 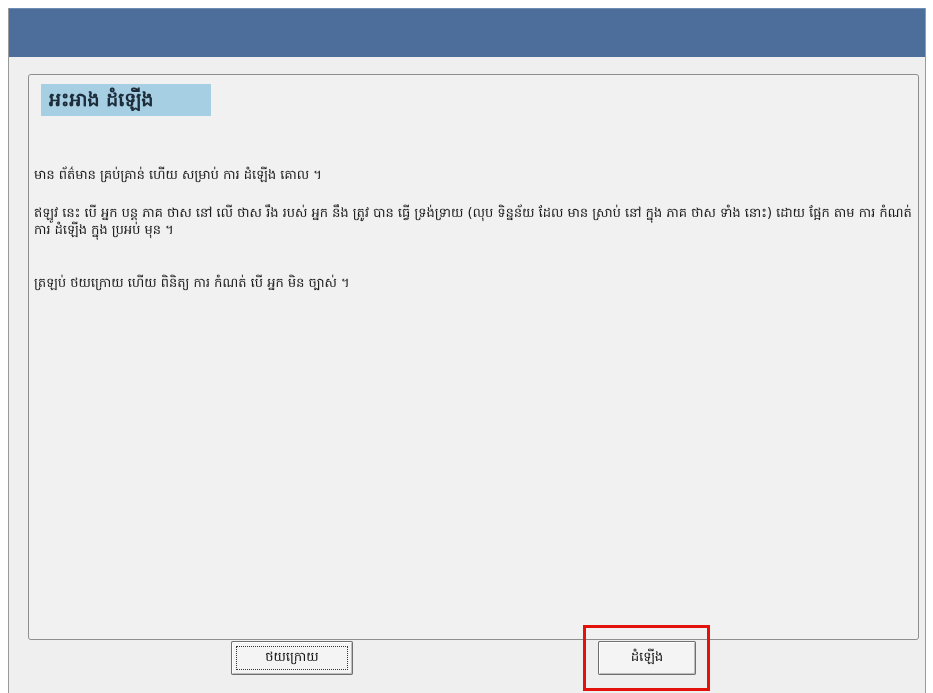 I want to click on install-button-label: ដំឡើង, so click(x=647, y=657).